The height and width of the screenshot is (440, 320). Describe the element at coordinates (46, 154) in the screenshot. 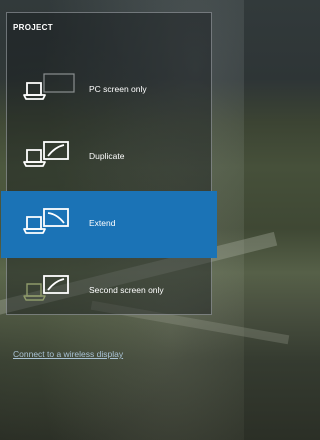

I see `duplicate-icon` at that location.